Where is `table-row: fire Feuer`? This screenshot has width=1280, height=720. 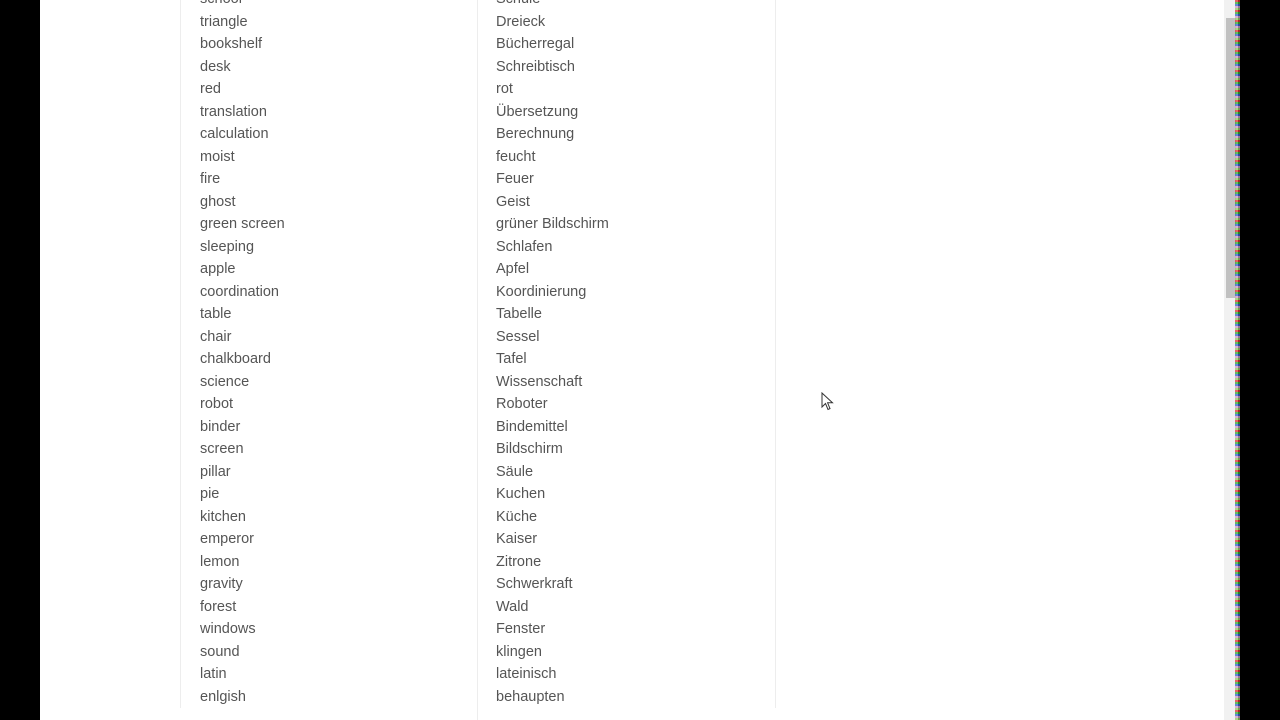
table-row: fire Feuer is located at coordinates (478, 179).